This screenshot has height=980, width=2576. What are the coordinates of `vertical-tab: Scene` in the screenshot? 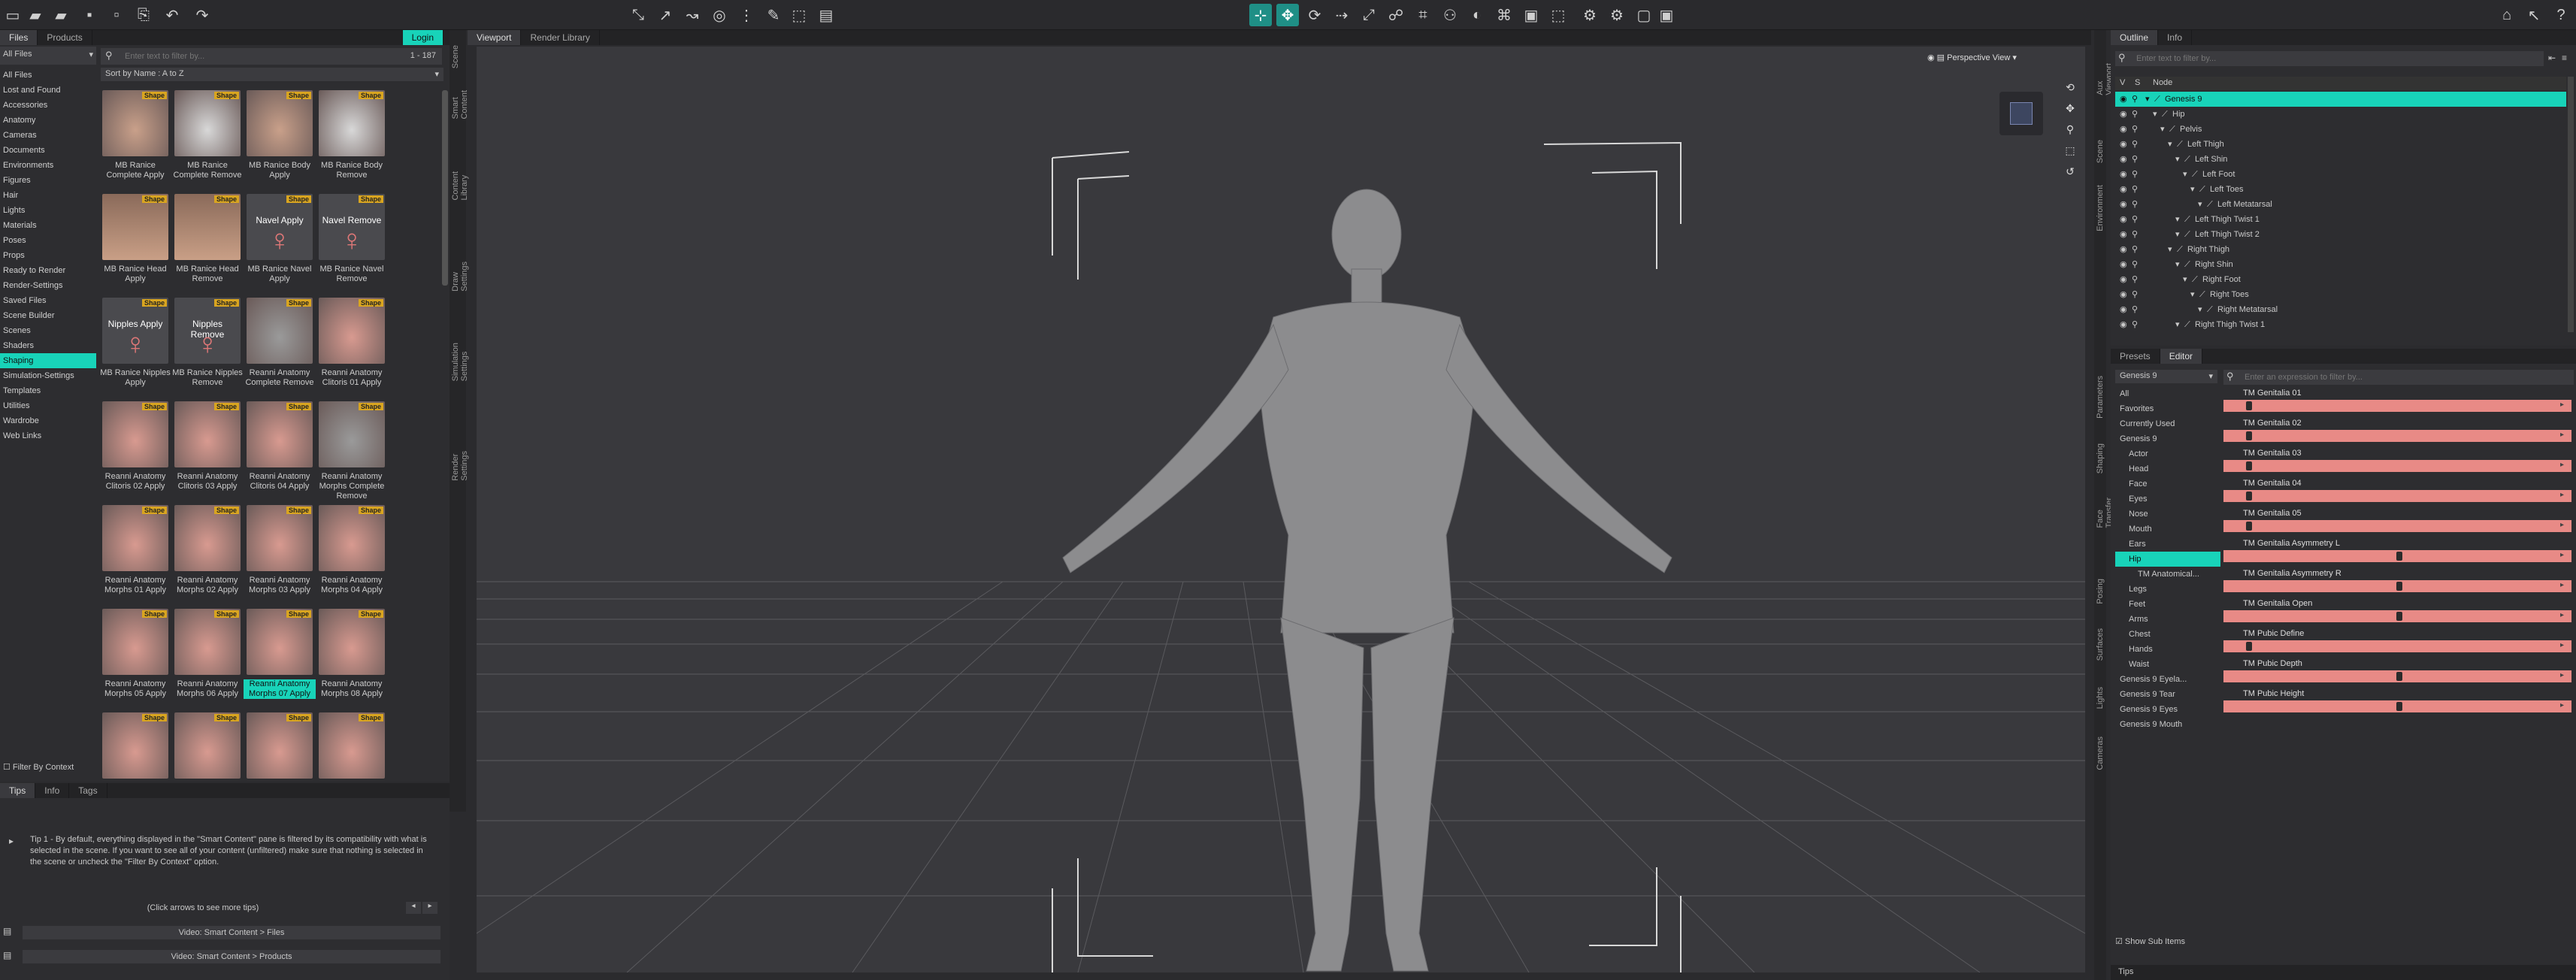 It's located at (2100, 151).